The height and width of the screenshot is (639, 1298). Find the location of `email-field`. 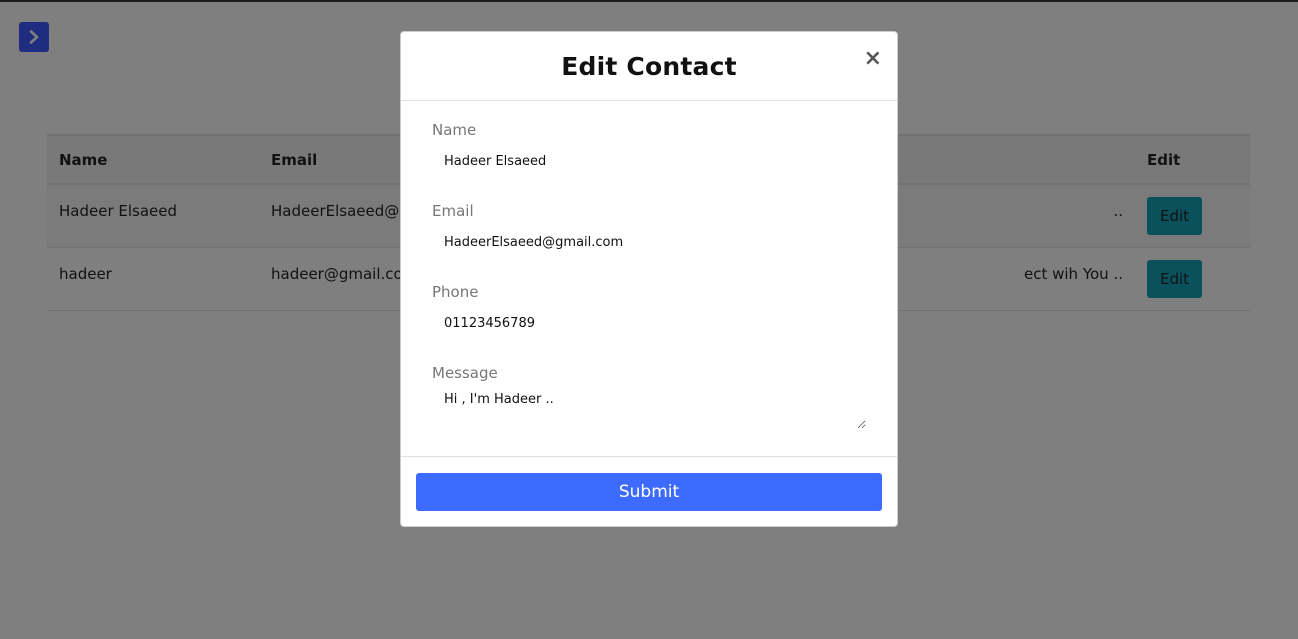

email-field is located at coordinates (649, 242).